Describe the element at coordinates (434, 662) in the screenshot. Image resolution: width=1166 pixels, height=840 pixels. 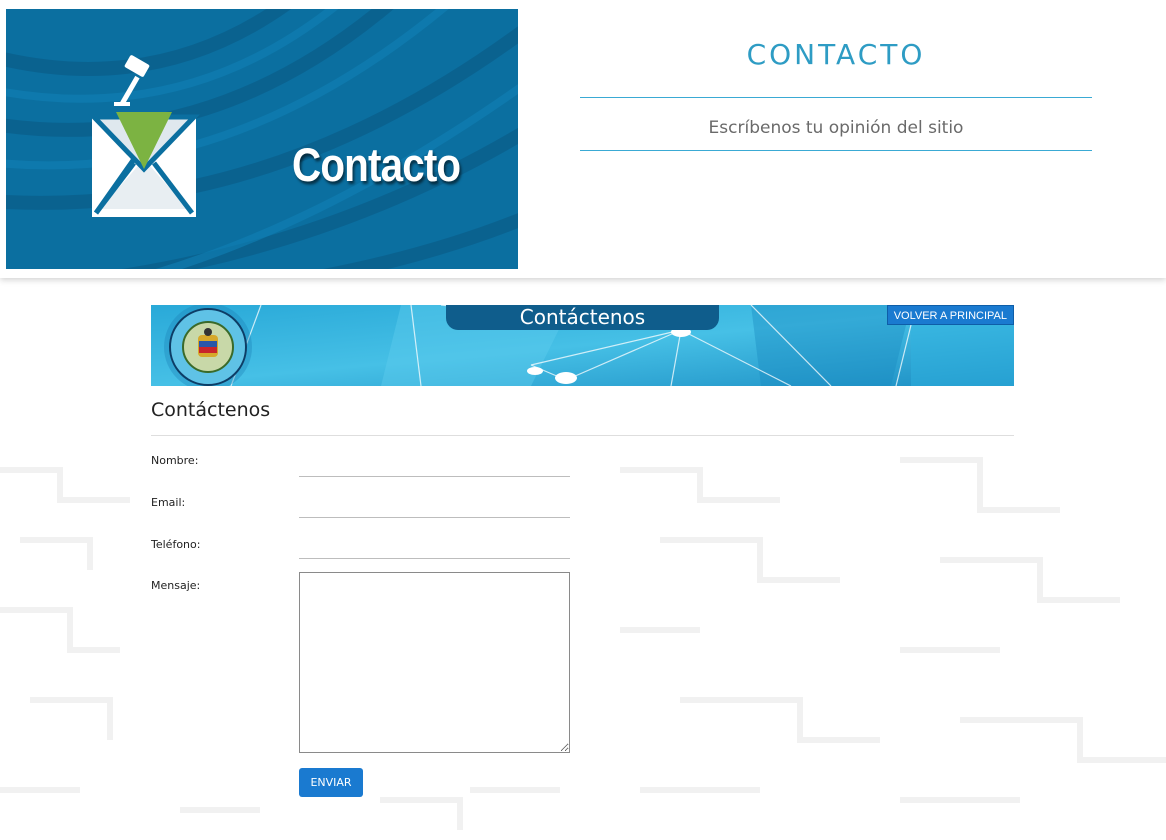
I see `message-textarea` at that location.